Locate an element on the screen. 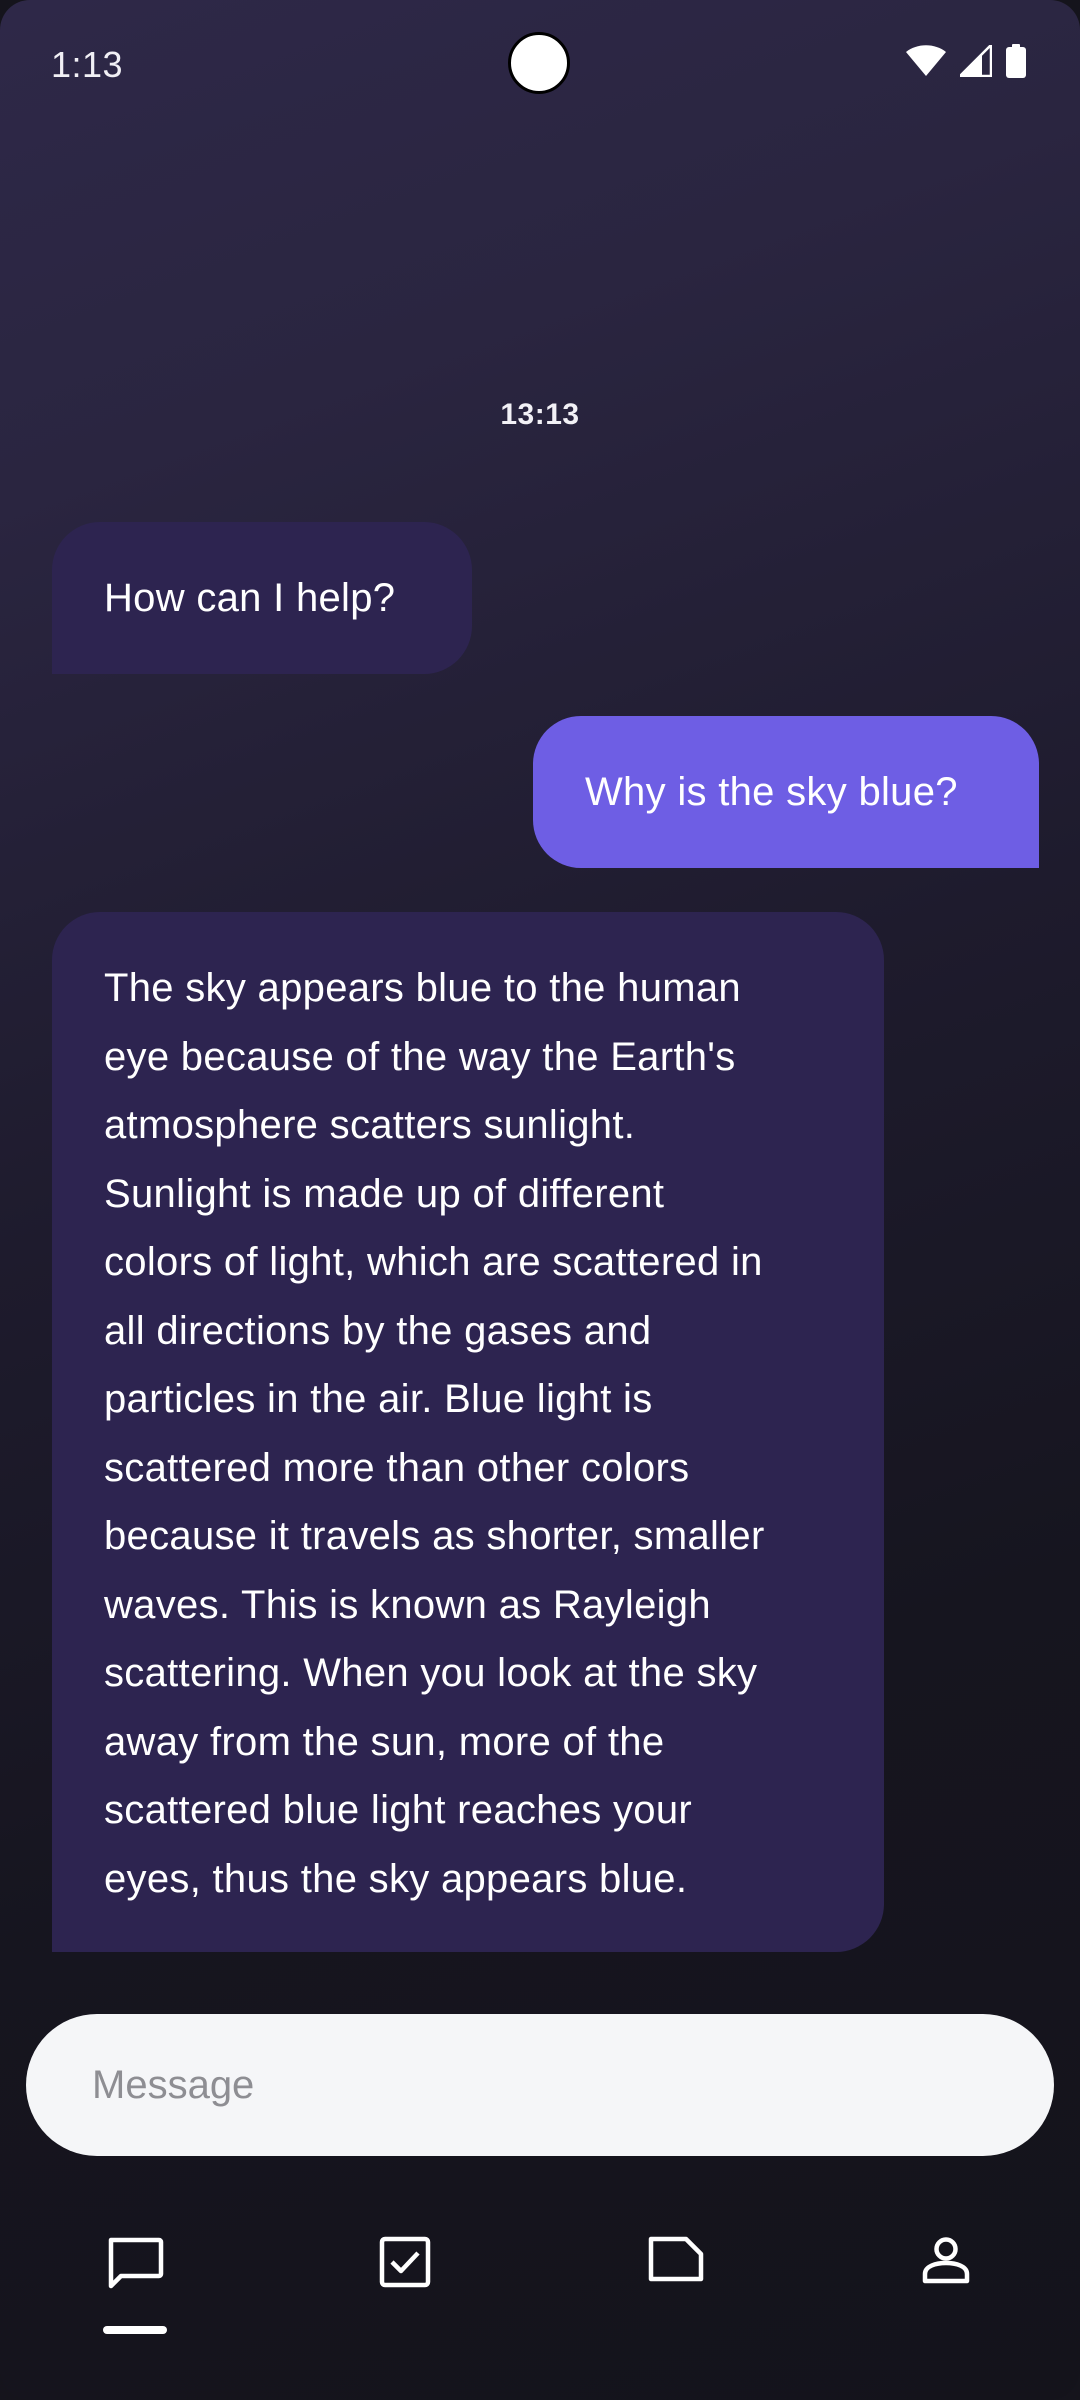  battery-icon is located at coordinates (1016, 61).